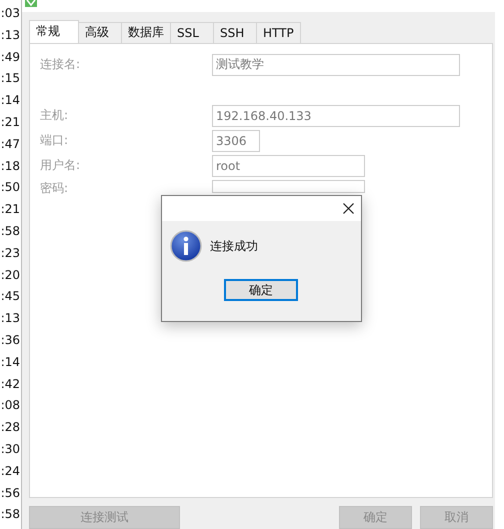 The width and height of the screenshot is (504, 529). What do you see at coordinates (54, 31) in the screenshot?
I see `tab: 常规` at bounding box center [54, 31].